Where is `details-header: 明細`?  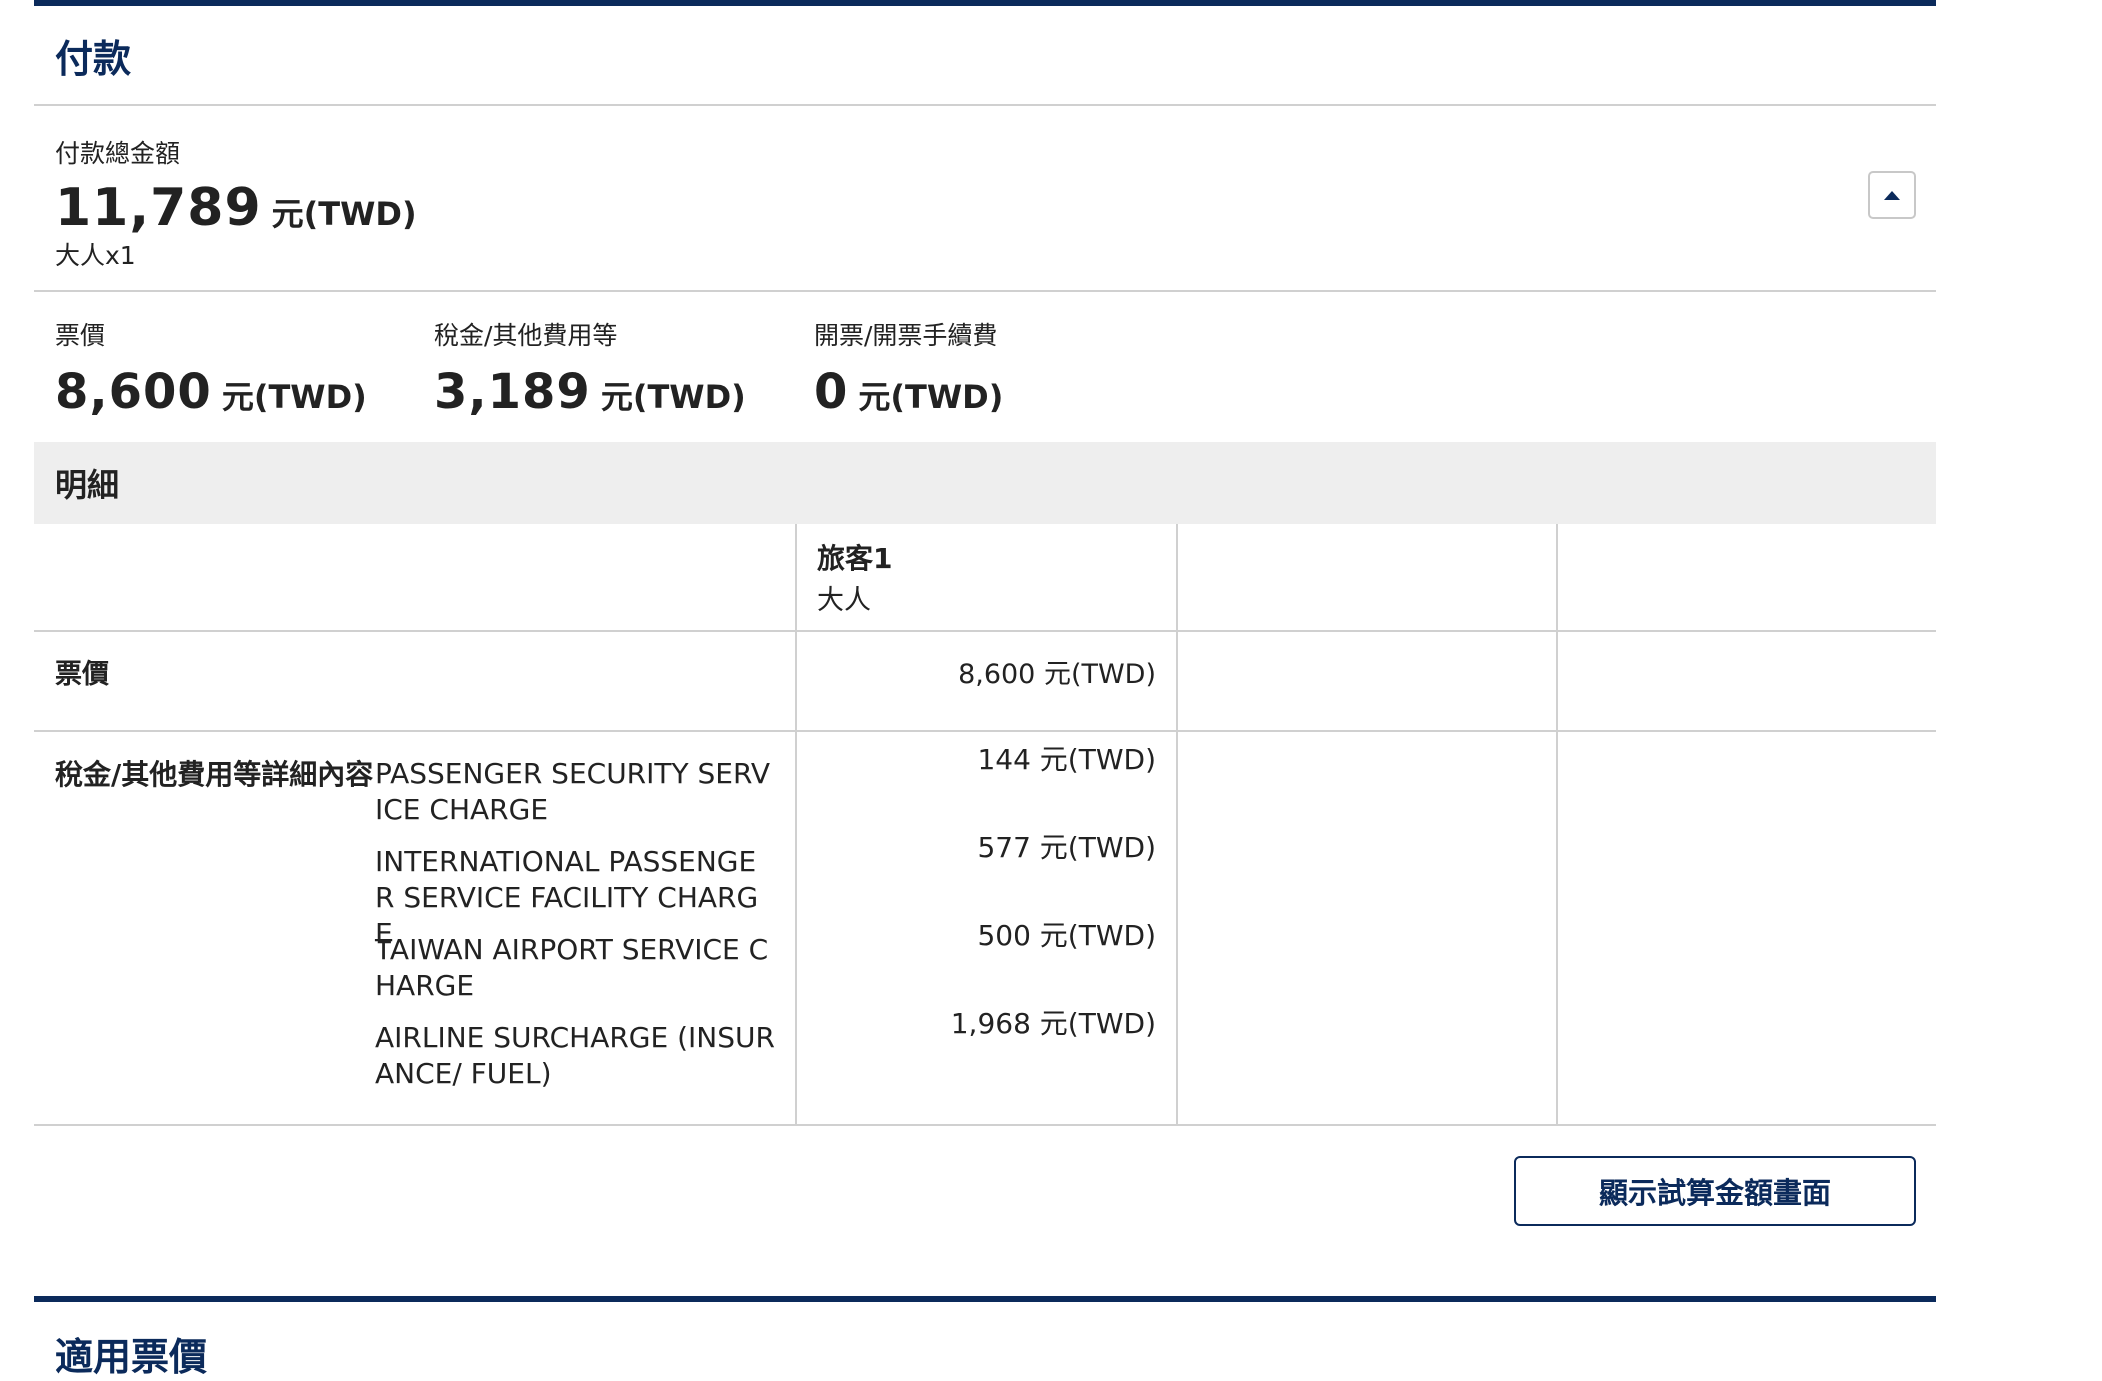 details-header: 明細 is located at coordinates (985, 483).